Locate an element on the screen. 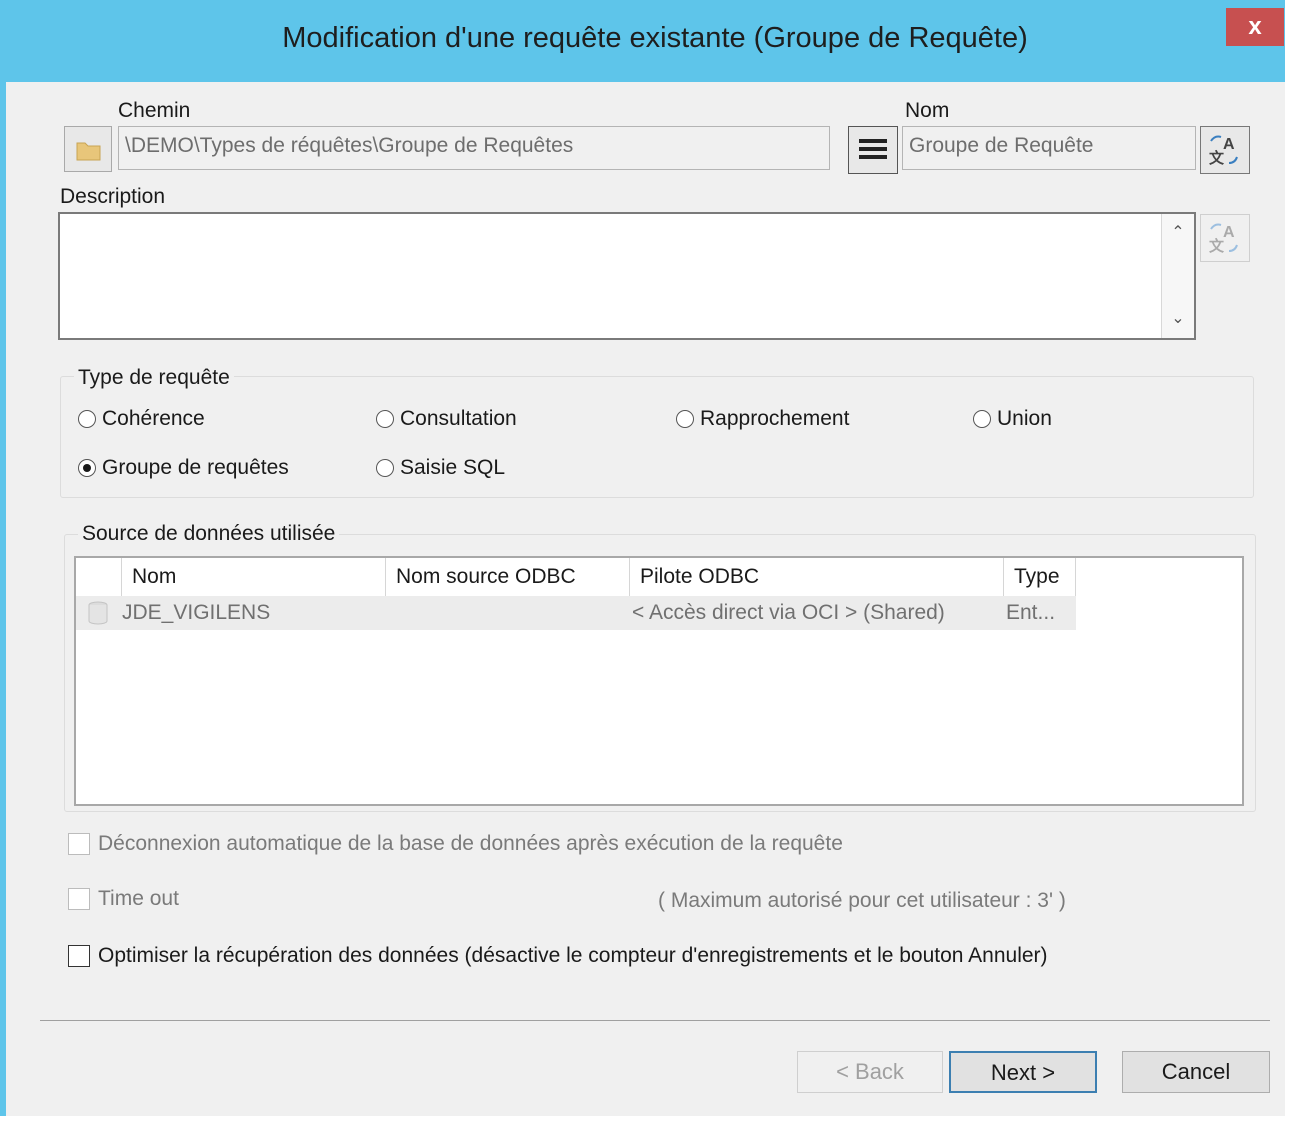  database-icon is located at coordinates (101, 618).